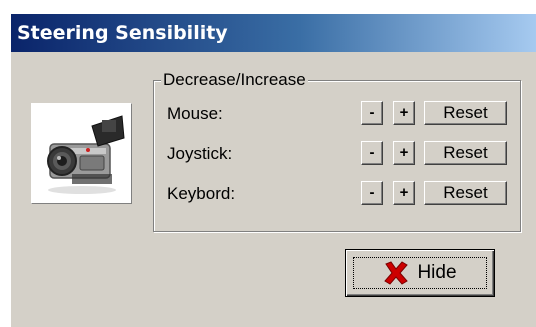  I want to click on mouse-label: Mouse:, so click(195, 113).